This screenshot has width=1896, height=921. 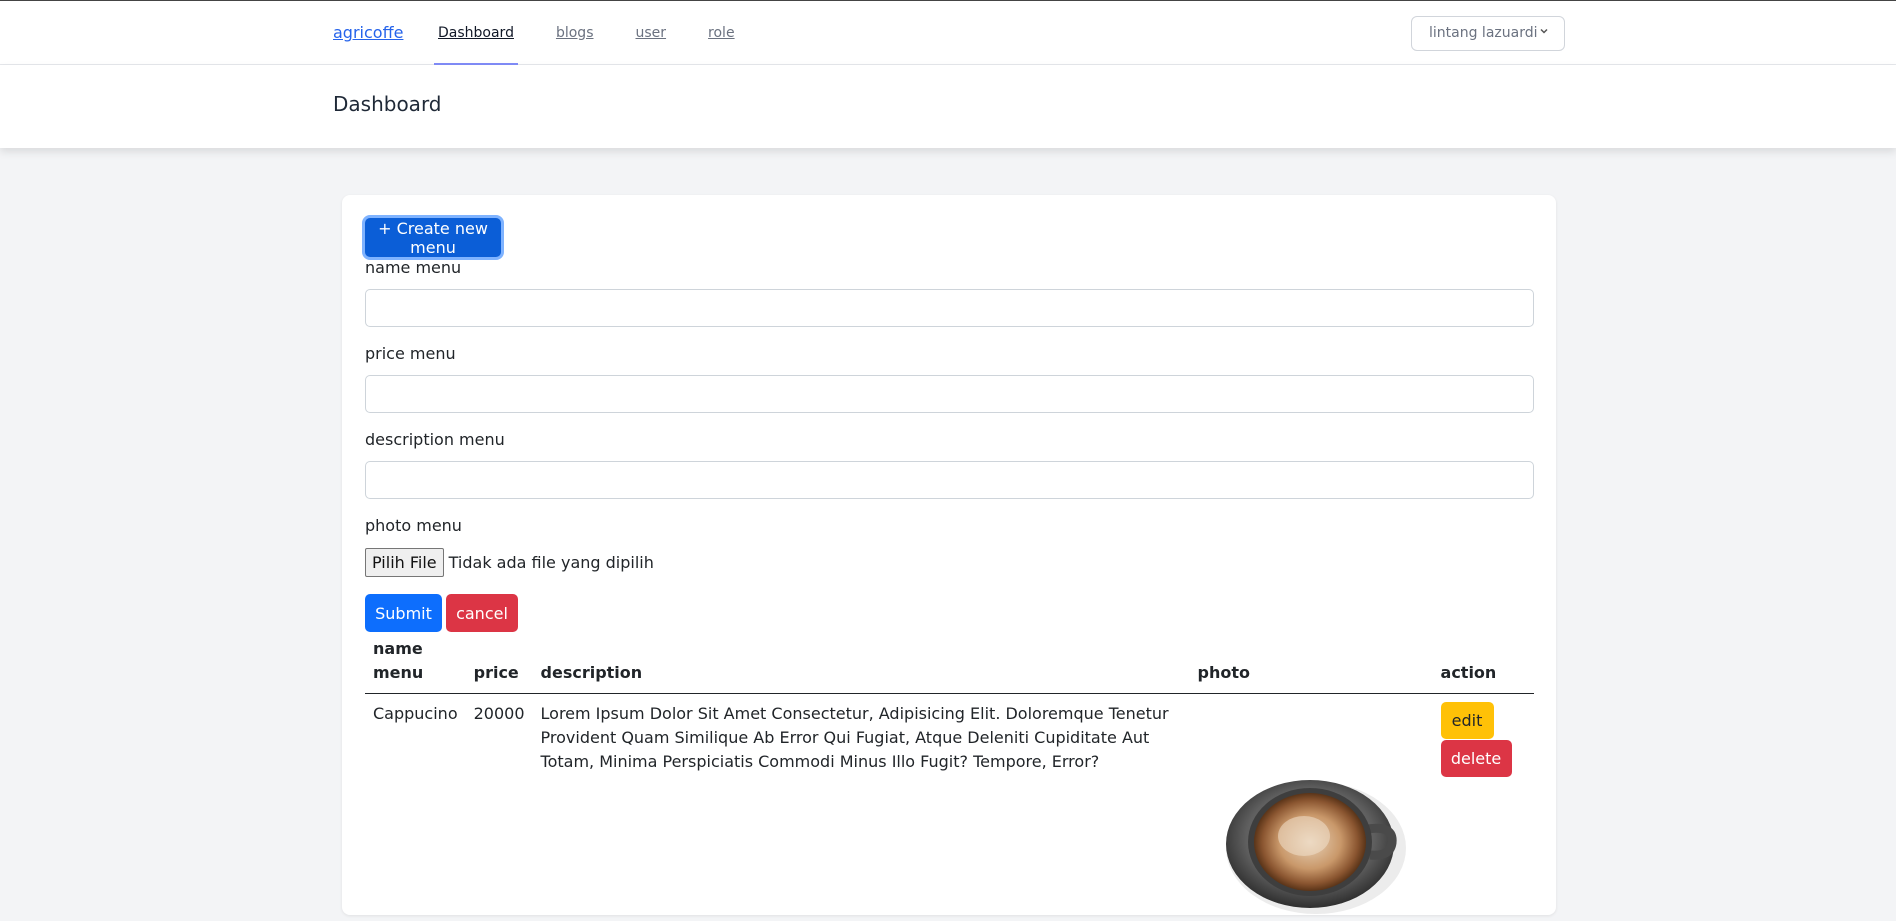 What do you see at coordinates (387, 104) in the screenshot?
I see `page-title: Dashboard` at bounding box center [387, 104].